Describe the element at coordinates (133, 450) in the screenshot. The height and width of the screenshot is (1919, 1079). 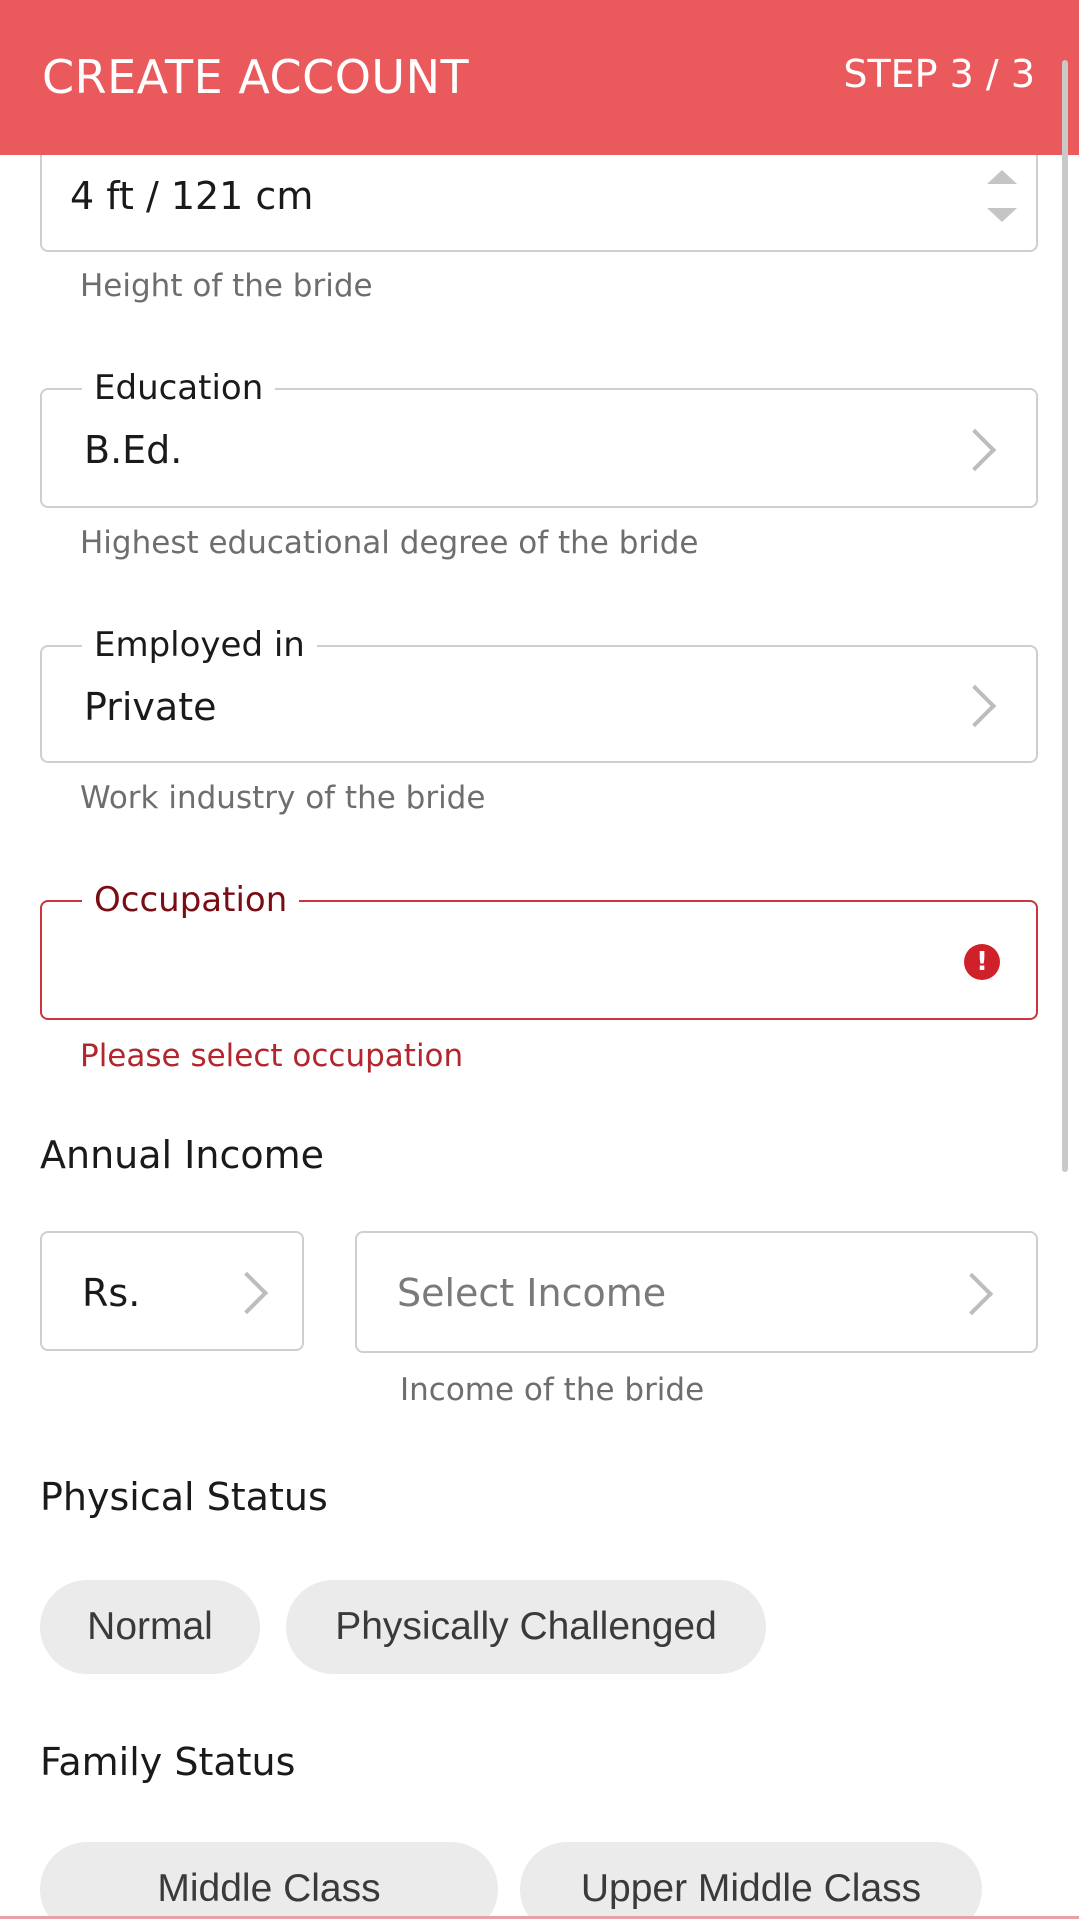
I see `education-value: B.Ed.` at that location.